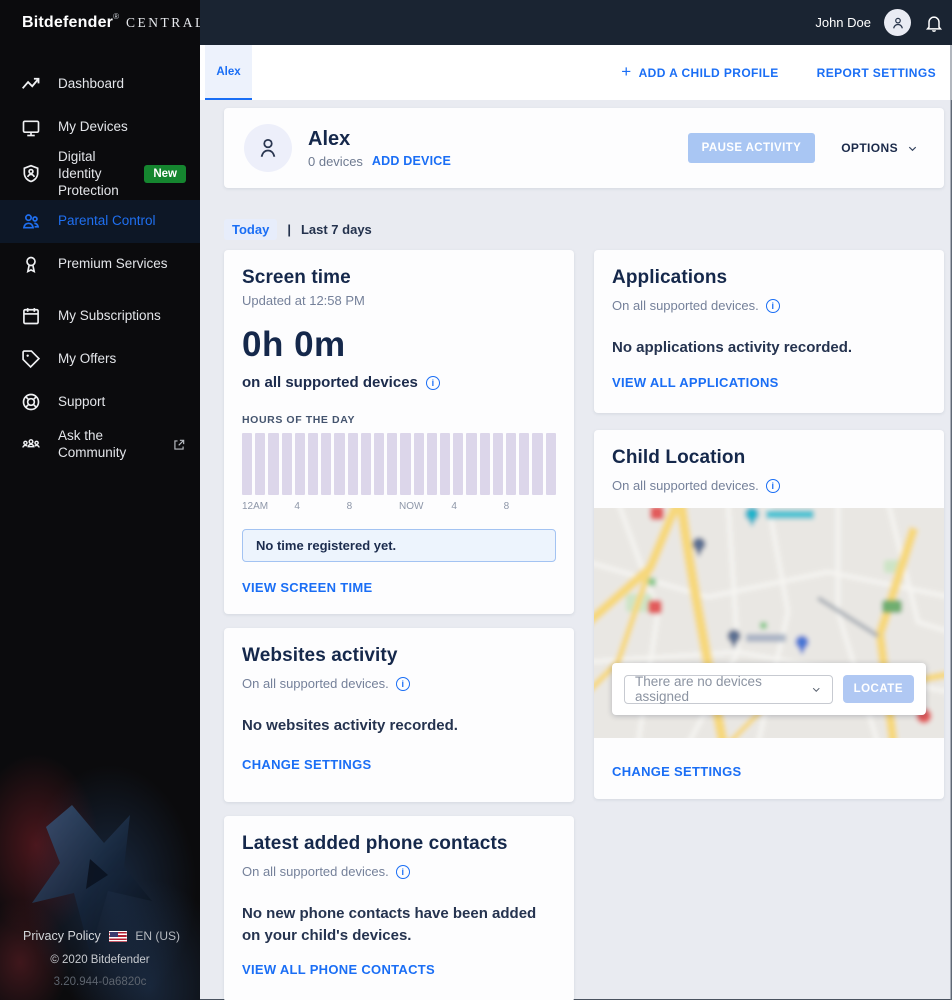  What do you see at coordinates (751, 148) in the screenshot?
I see `pause-activity-button: PAUSE ACTIVITY` at bounding box center [751, 148].